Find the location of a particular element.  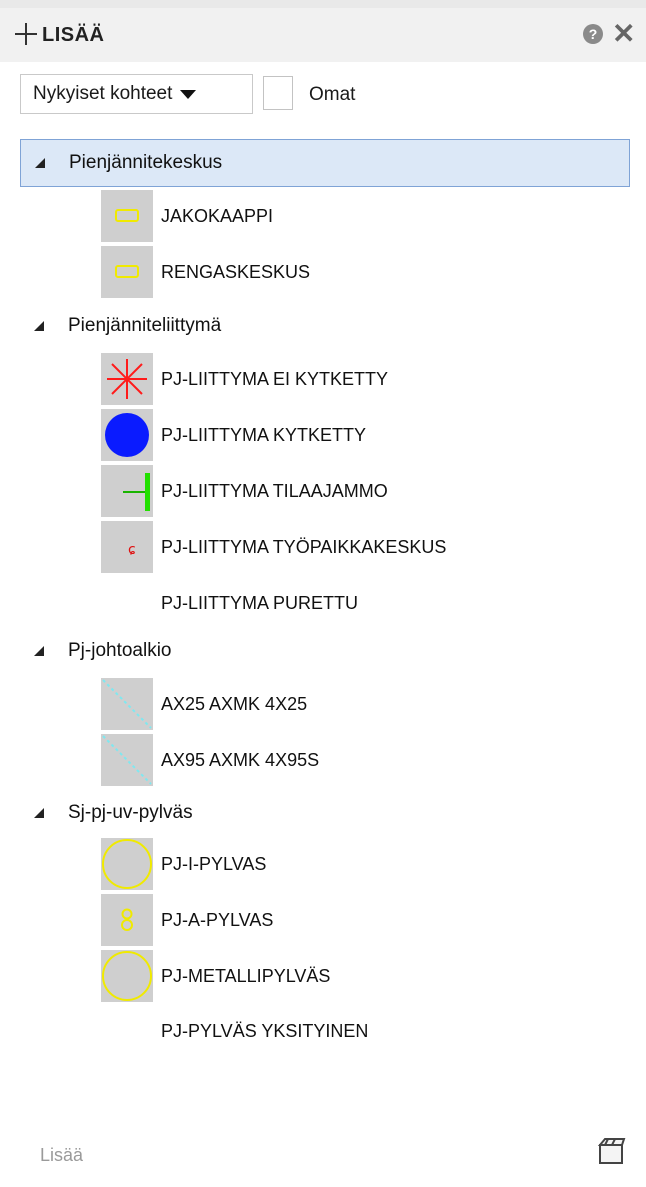

blue-circle-icon is located at coordinates (127, 435).